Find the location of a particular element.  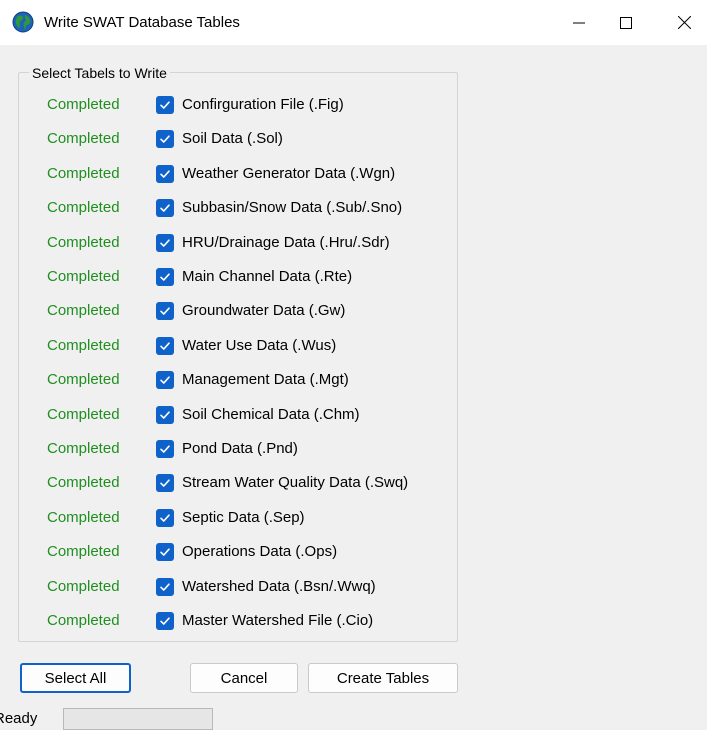

minimize-button is located at coordinates (579, 22).